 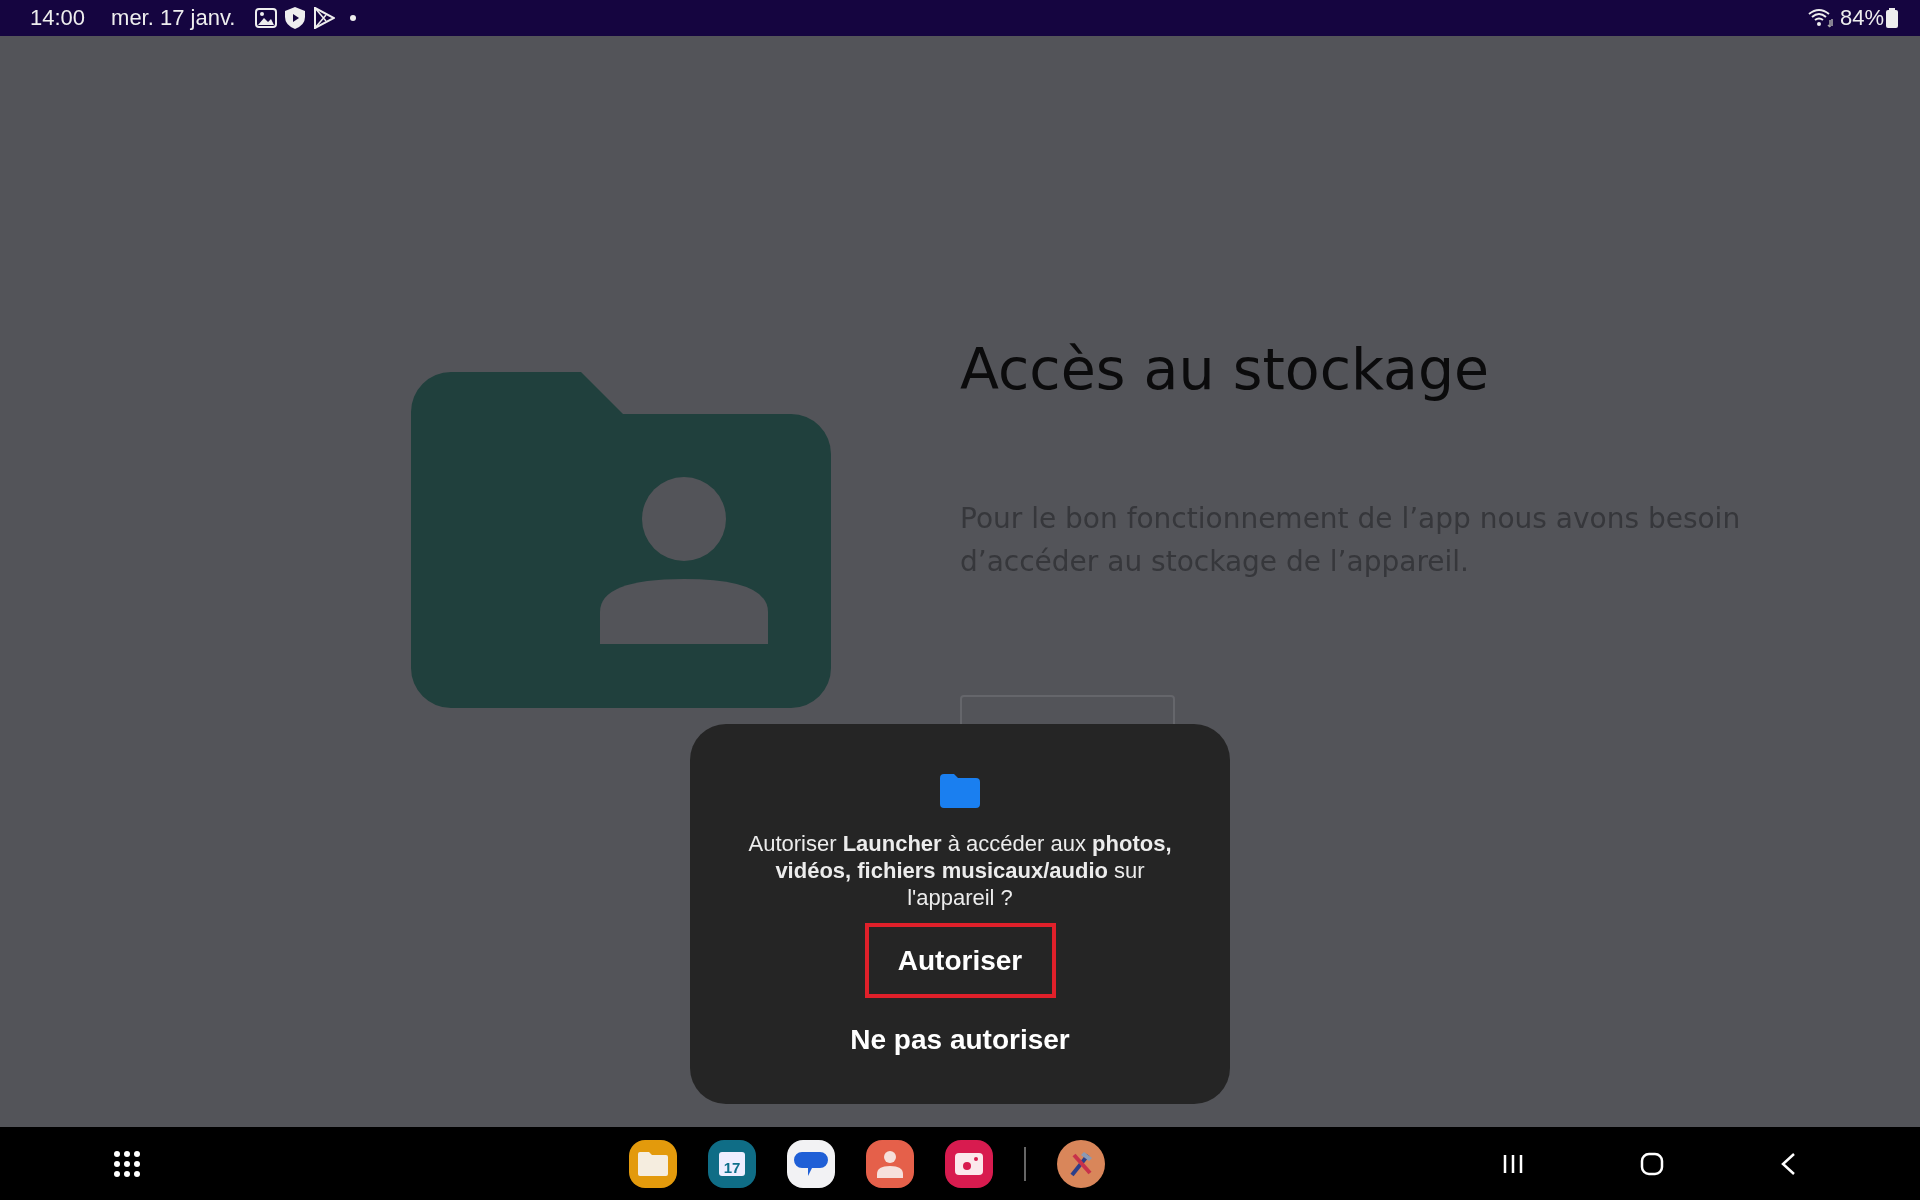 What do you see at coordinates (960, 1040) in the screenshot?
I see `deny-button: Ne pas autoriser` at bounding box center [960, 1040].